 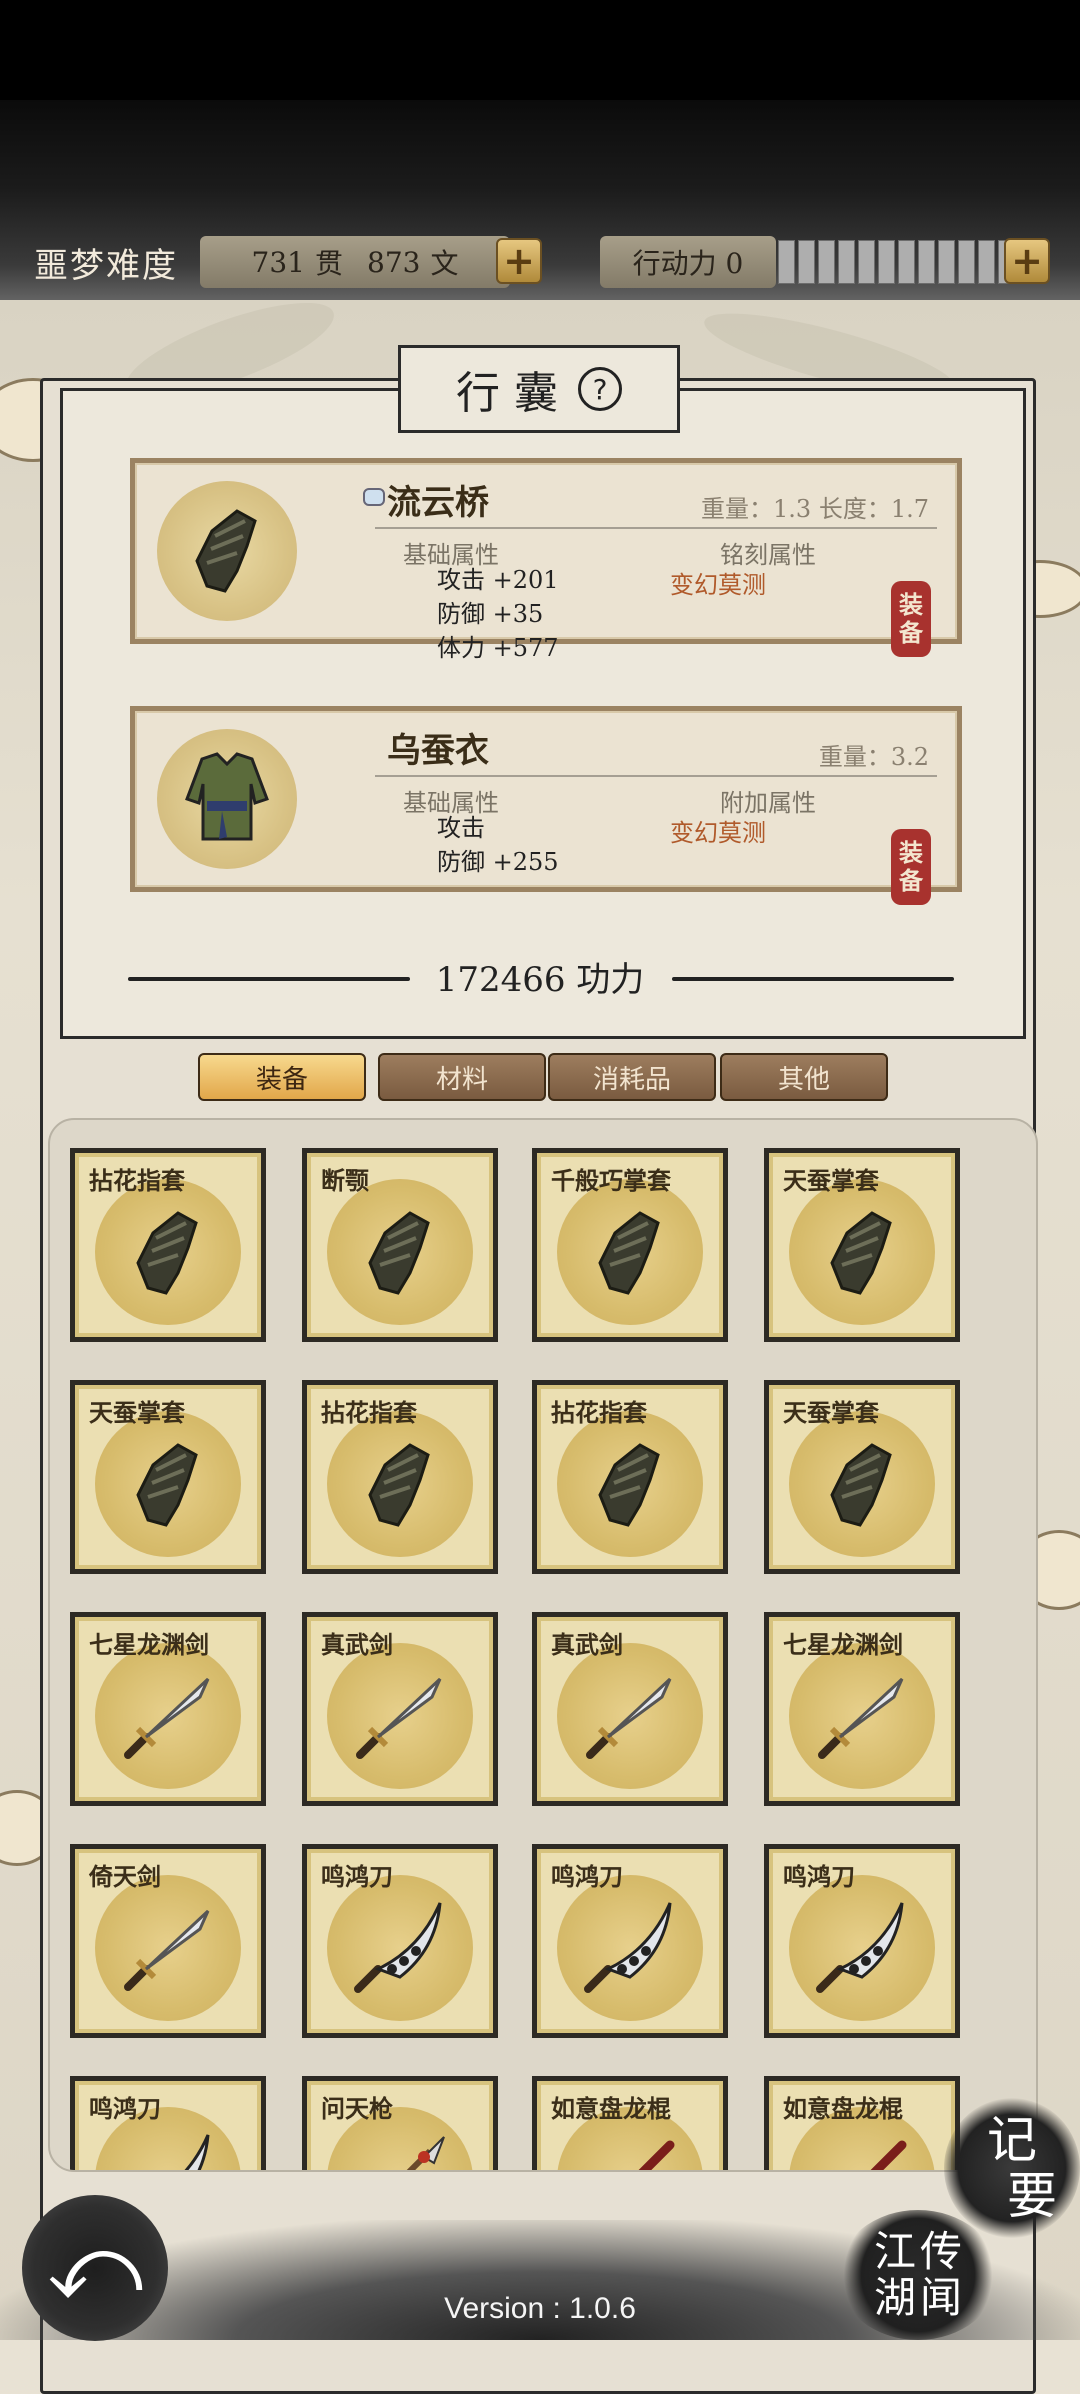 What do you see at coordinates (355, 262) in the screenshot?
I see `money-display: 731 贯 873 文` at bounding box center [355, 262].